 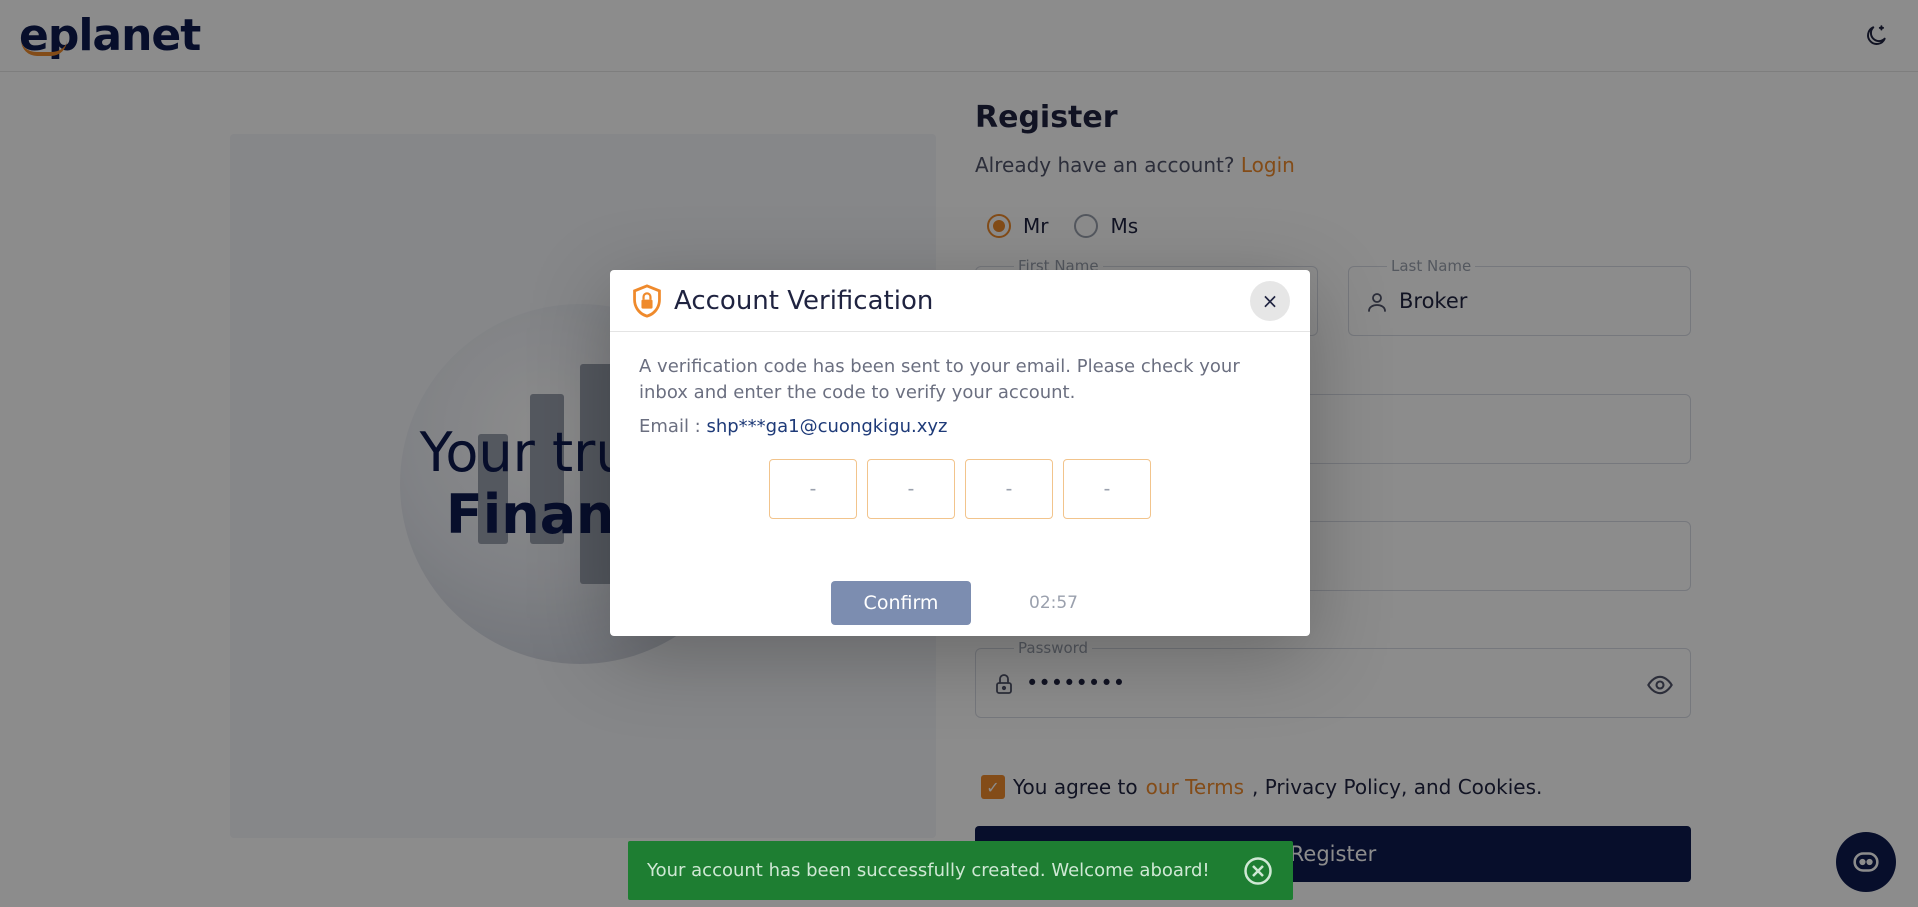 I want to click on dialog-footer: Confirm 02:57, so click(x=960, y=603).